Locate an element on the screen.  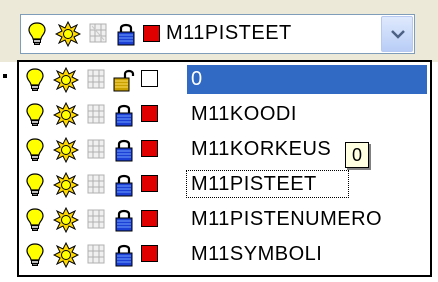
layer-name: M11PISTENUMERO is located at coordinates (287, 219).